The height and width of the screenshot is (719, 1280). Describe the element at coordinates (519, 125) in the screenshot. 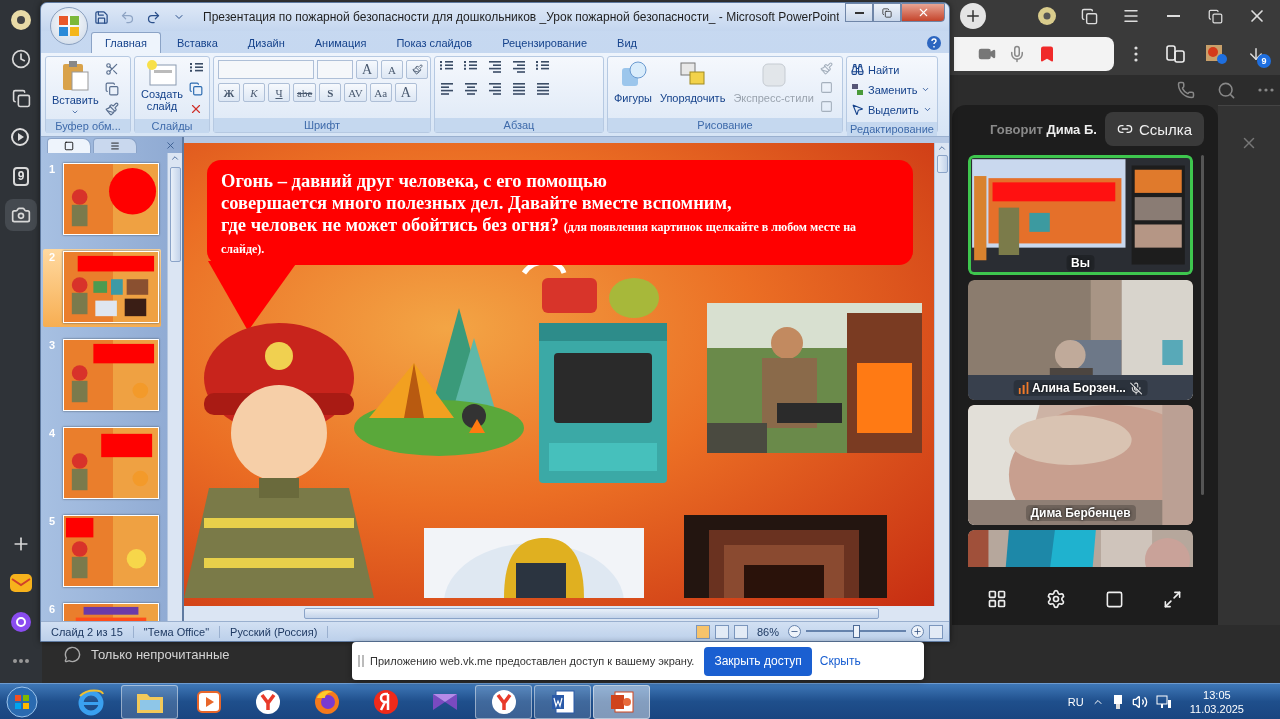

I see `group-label: Абзац` at that location.